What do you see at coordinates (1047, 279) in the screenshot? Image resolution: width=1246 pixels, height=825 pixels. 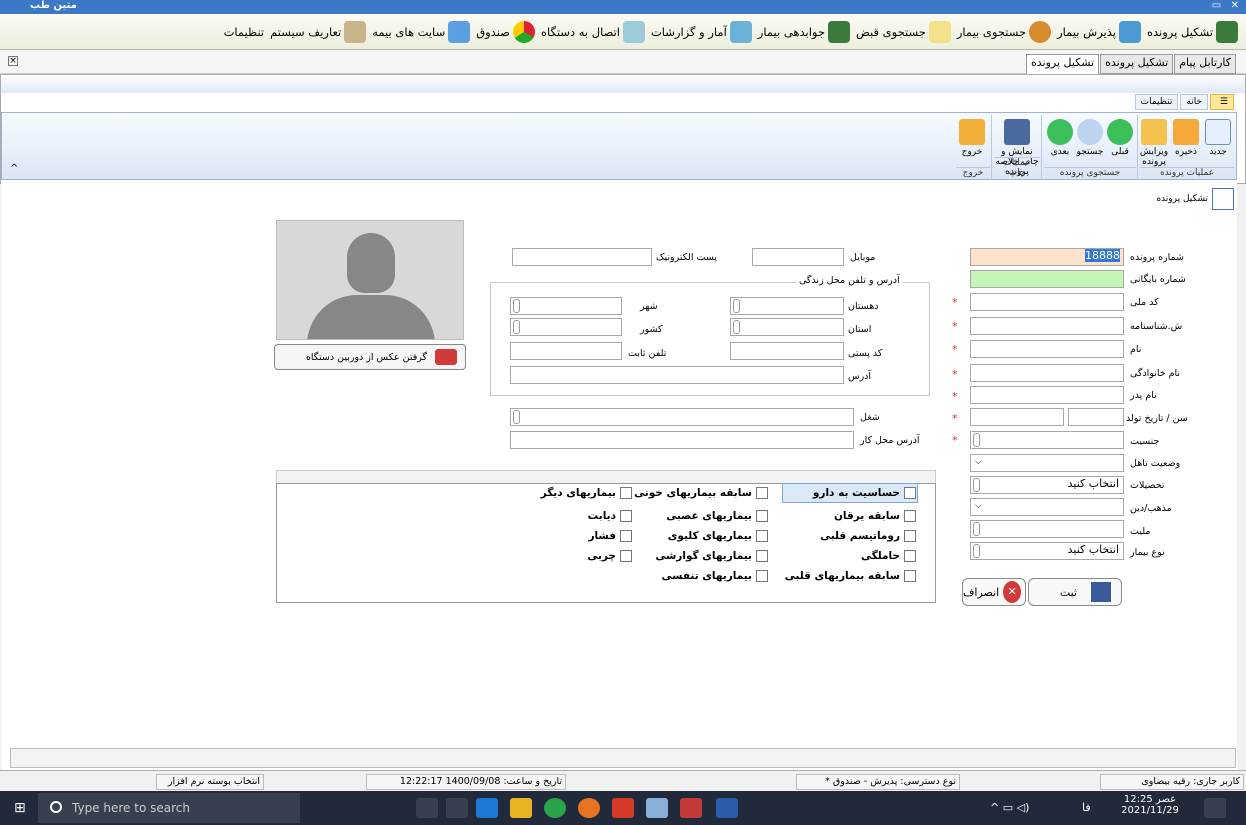 I see `archive-field` at bounding box center [1047, 279].